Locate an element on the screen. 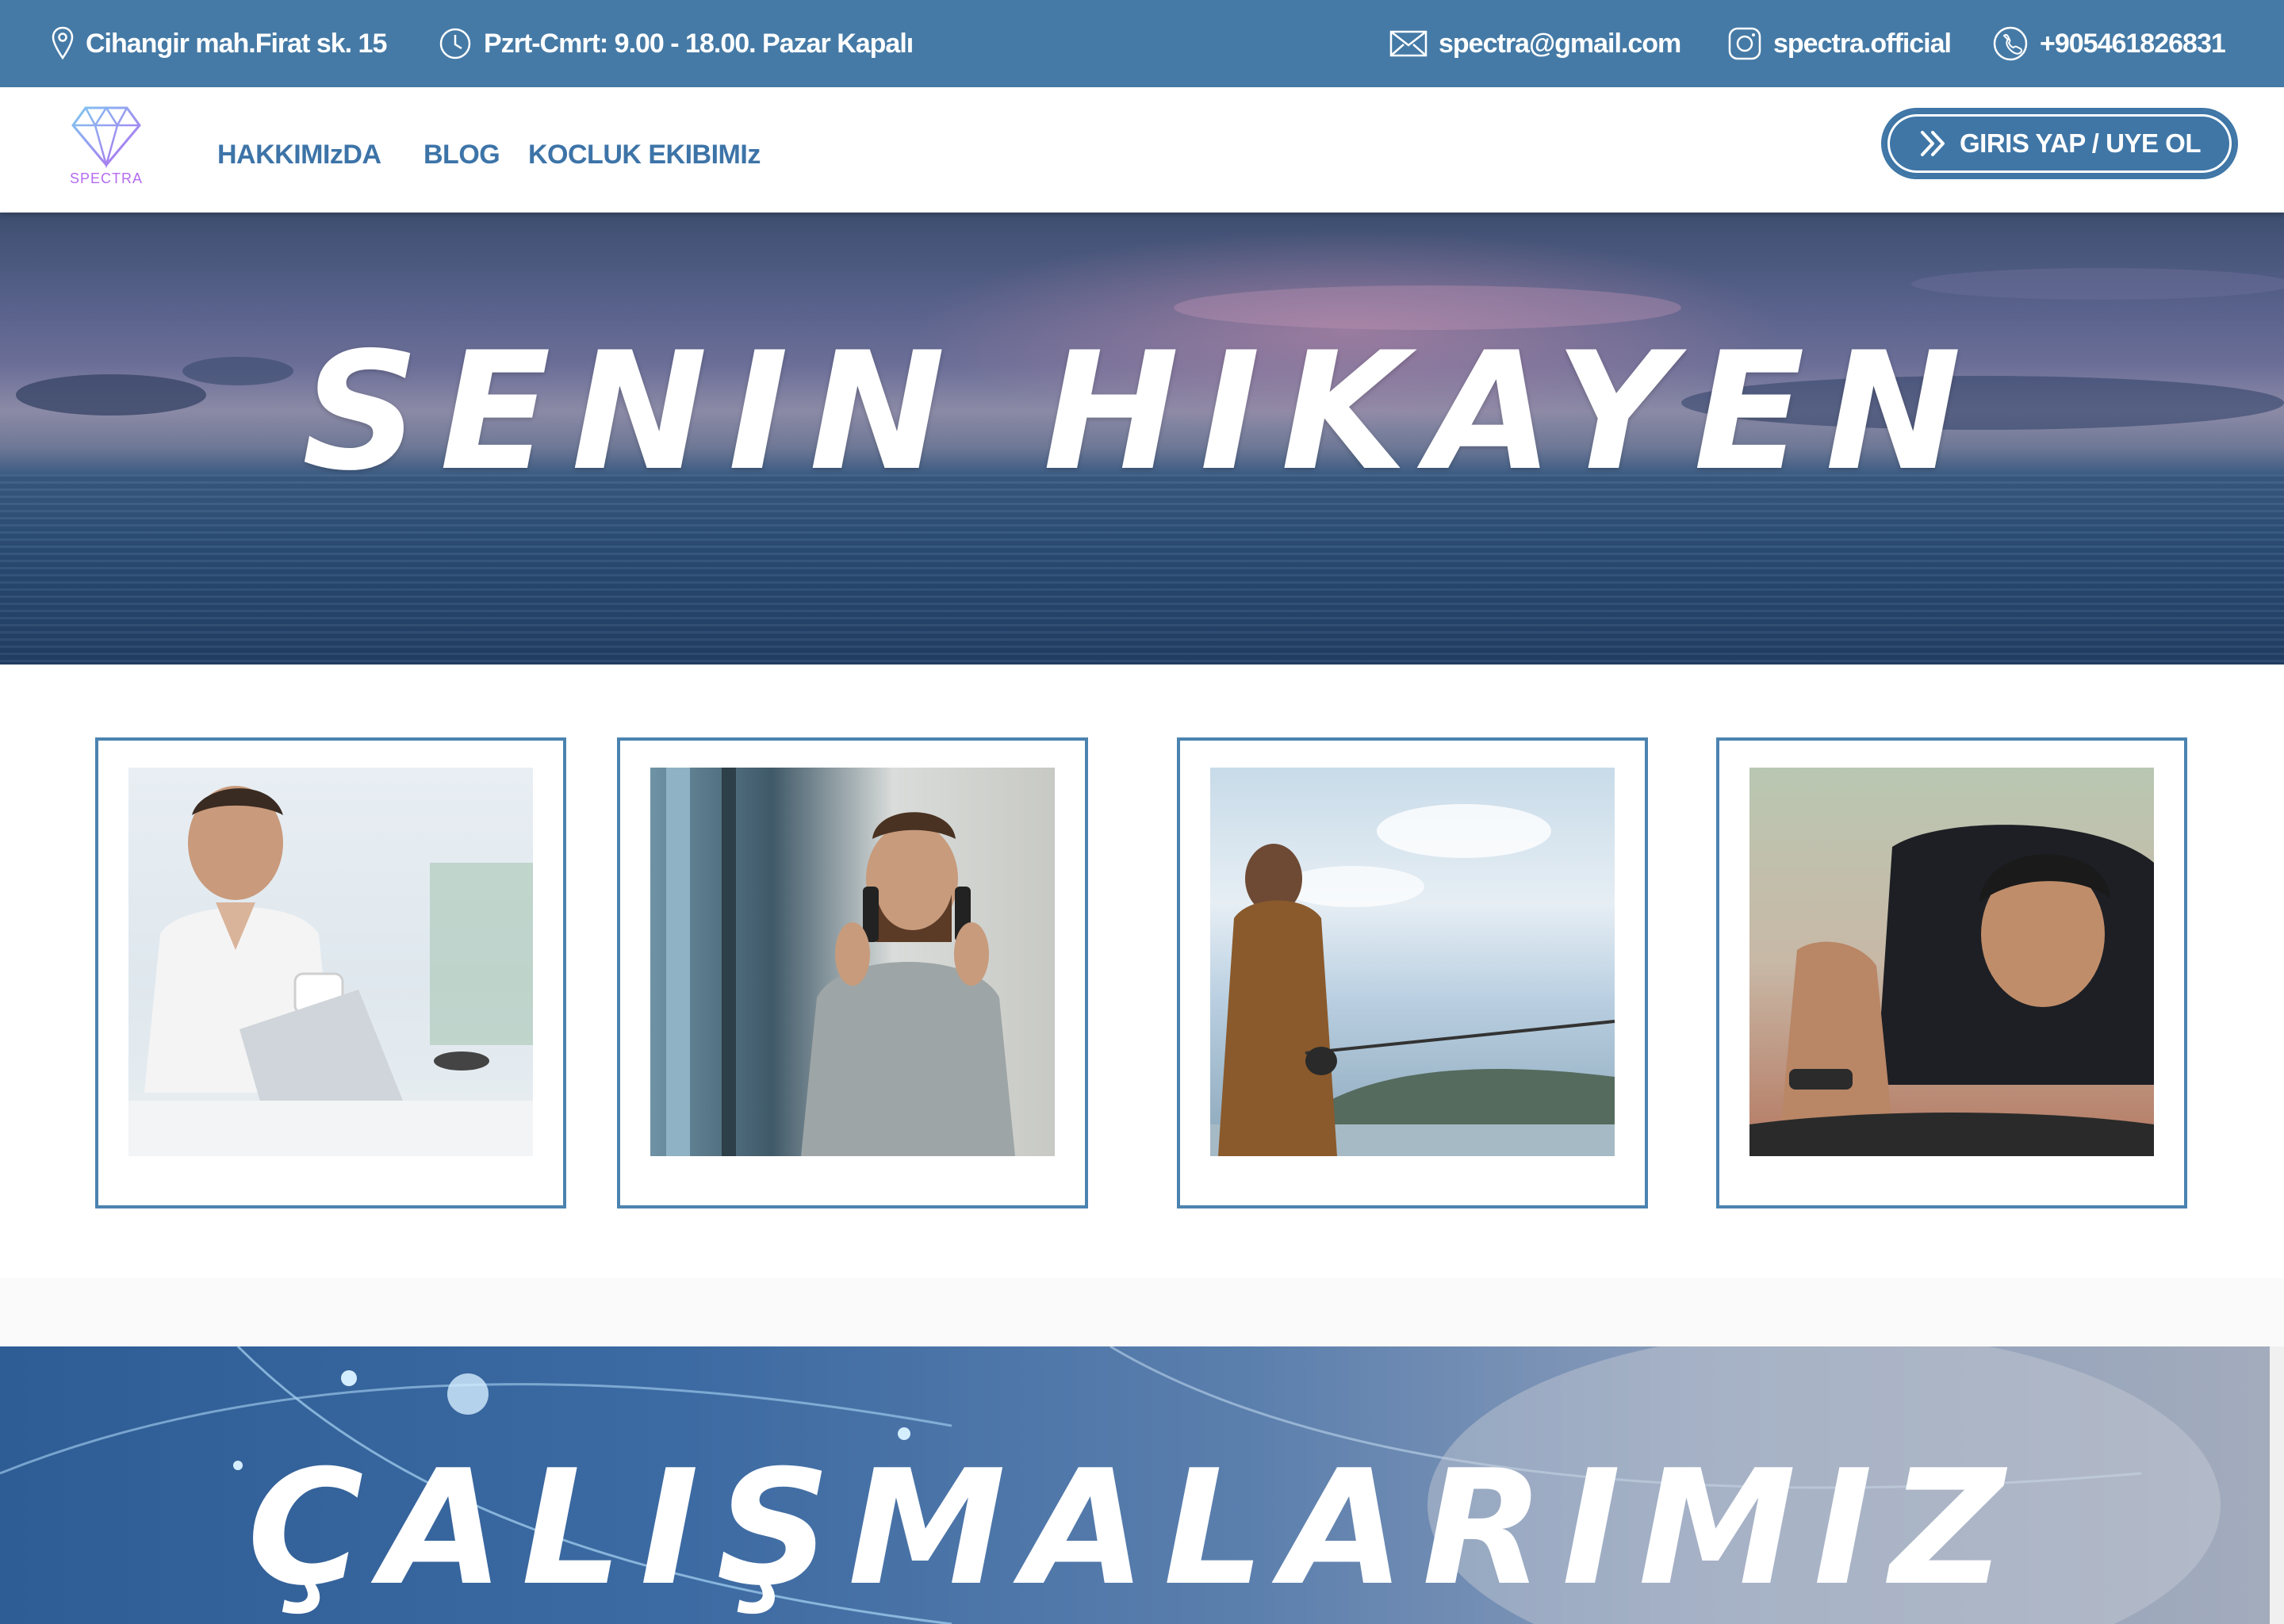 This screenshot has height=1624, width=2284. section-separator is located at coordinates (1142, 1312).